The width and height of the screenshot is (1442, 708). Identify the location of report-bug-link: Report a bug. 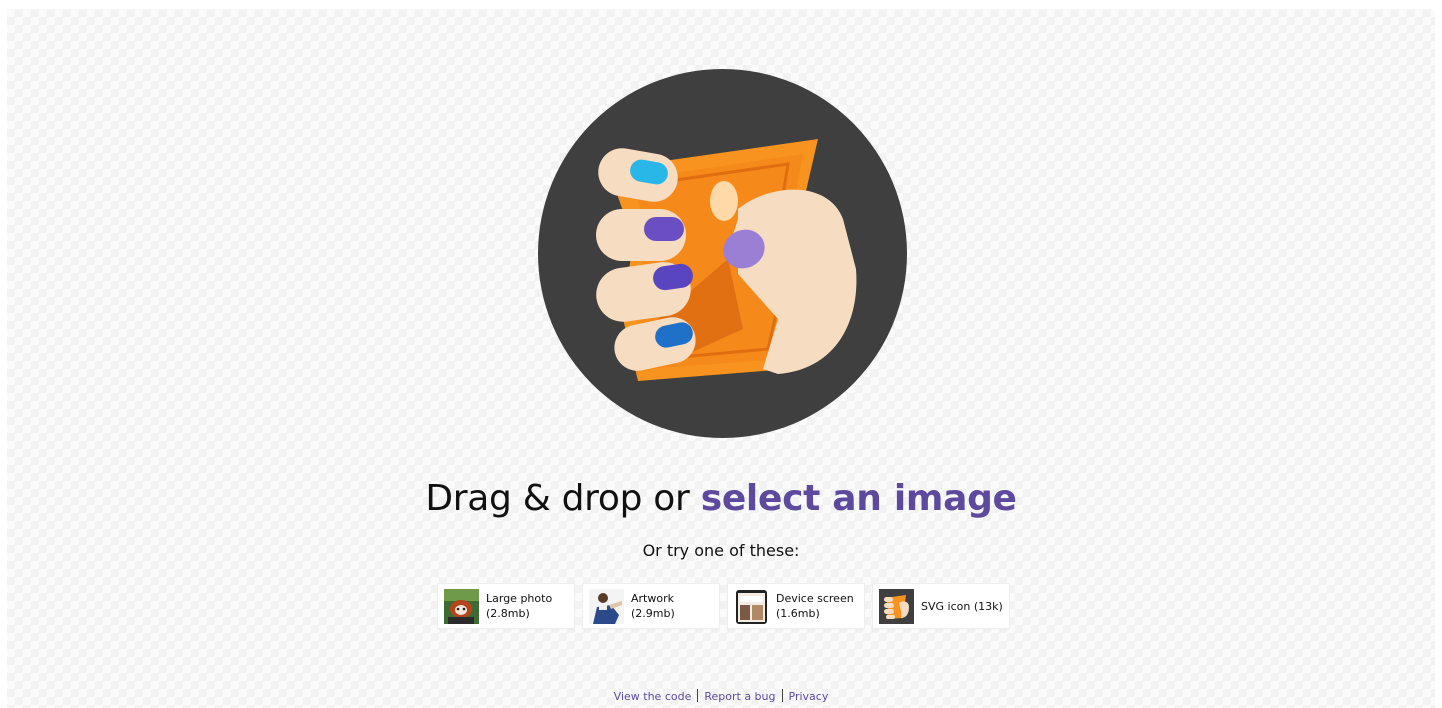
(739, 696).